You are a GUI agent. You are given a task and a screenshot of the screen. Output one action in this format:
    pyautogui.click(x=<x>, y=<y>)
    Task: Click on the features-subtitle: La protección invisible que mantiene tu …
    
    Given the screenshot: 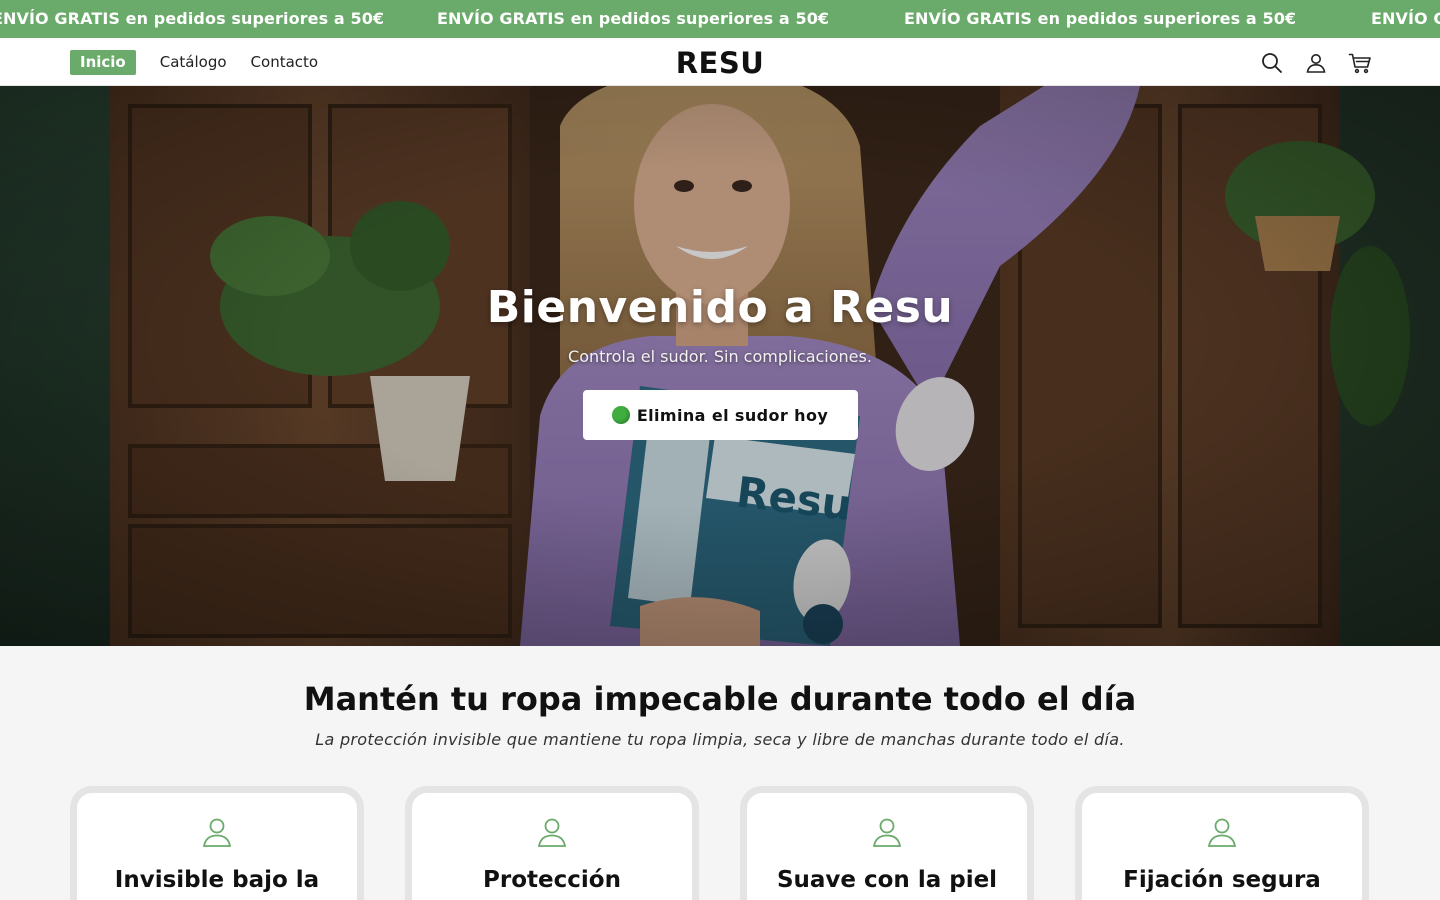 What is the action you would take?
    pyautogui.click(x=720, y=739)
    